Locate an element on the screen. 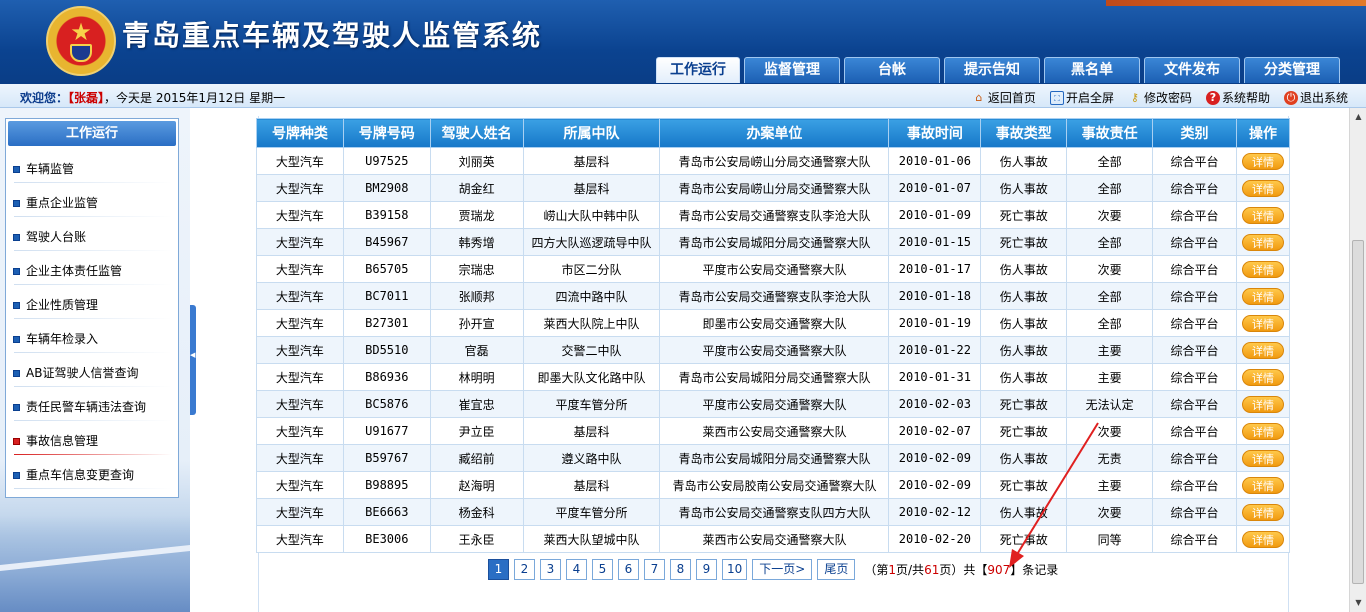 The height and width of the screenshot is (612, 1366). page-8-button: 8 is located at coordinates (680, 569).